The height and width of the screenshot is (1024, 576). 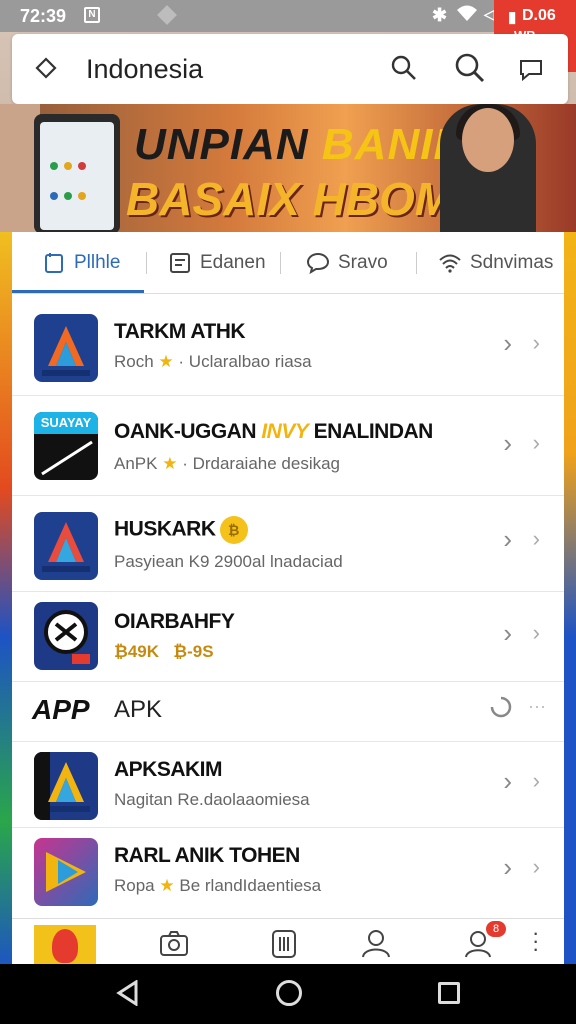 I want to click on tab-sdnvimas: Sdnvimas, so click(x=495, y=263).